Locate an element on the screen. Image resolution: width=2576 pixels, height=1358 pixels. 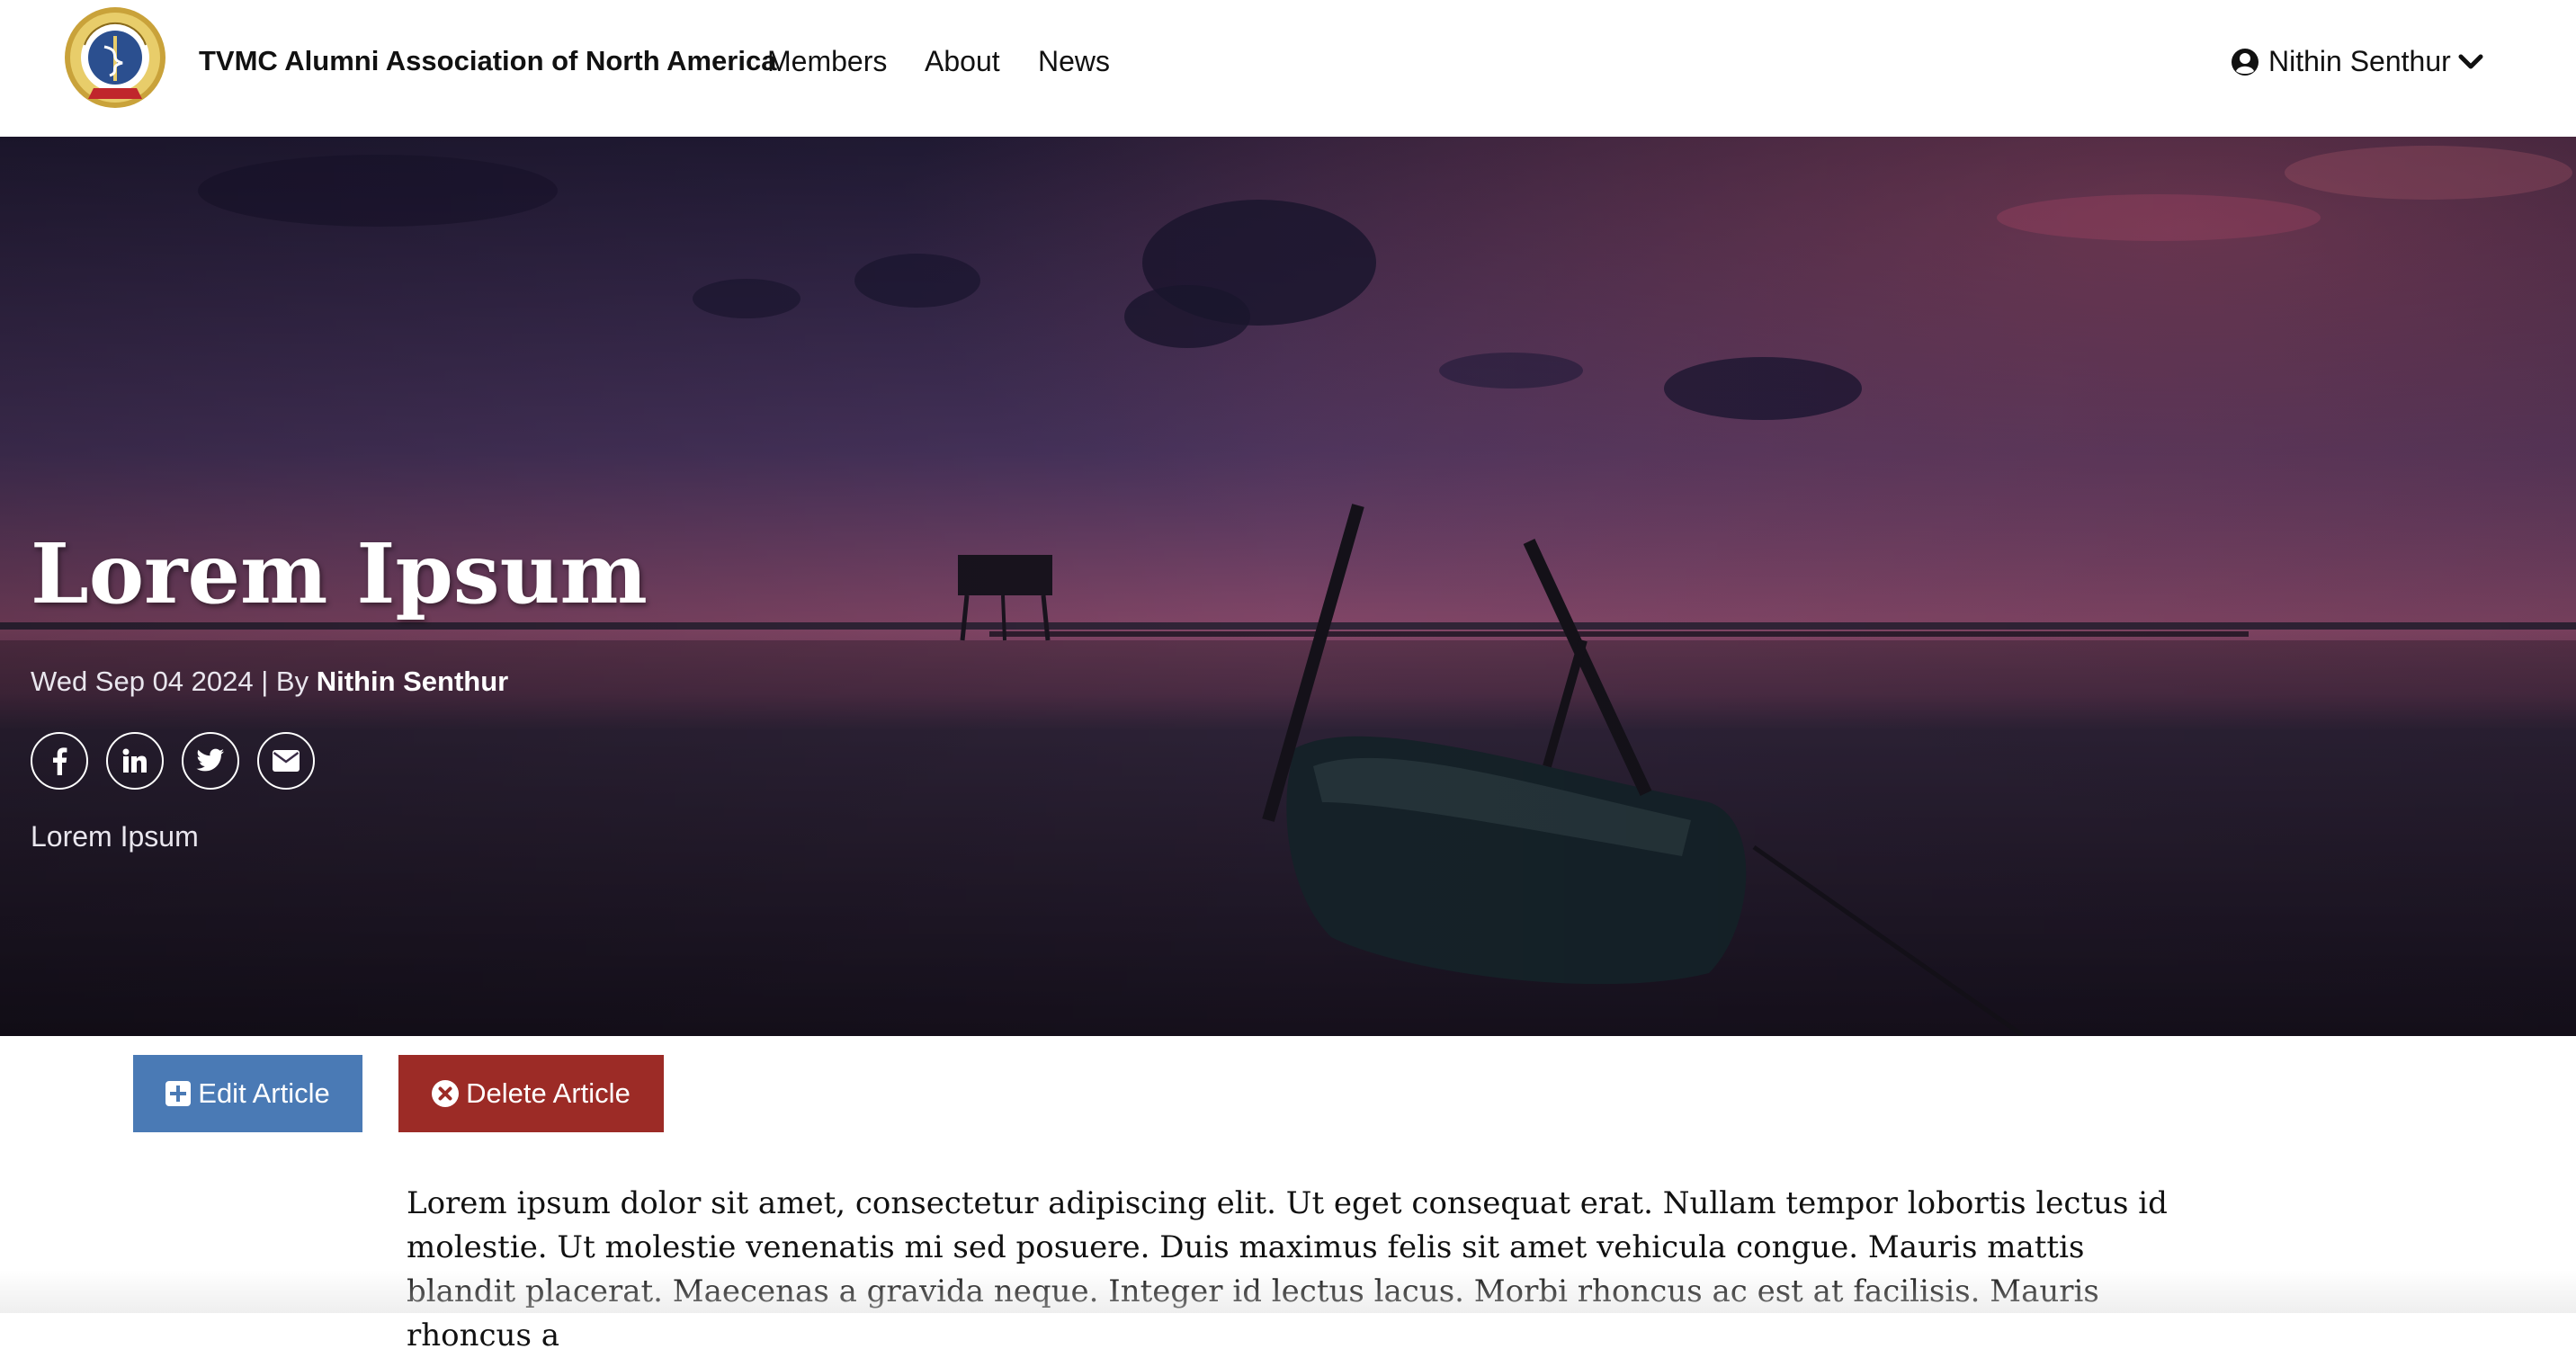
share-email-button is located at coordinates (286, 761).